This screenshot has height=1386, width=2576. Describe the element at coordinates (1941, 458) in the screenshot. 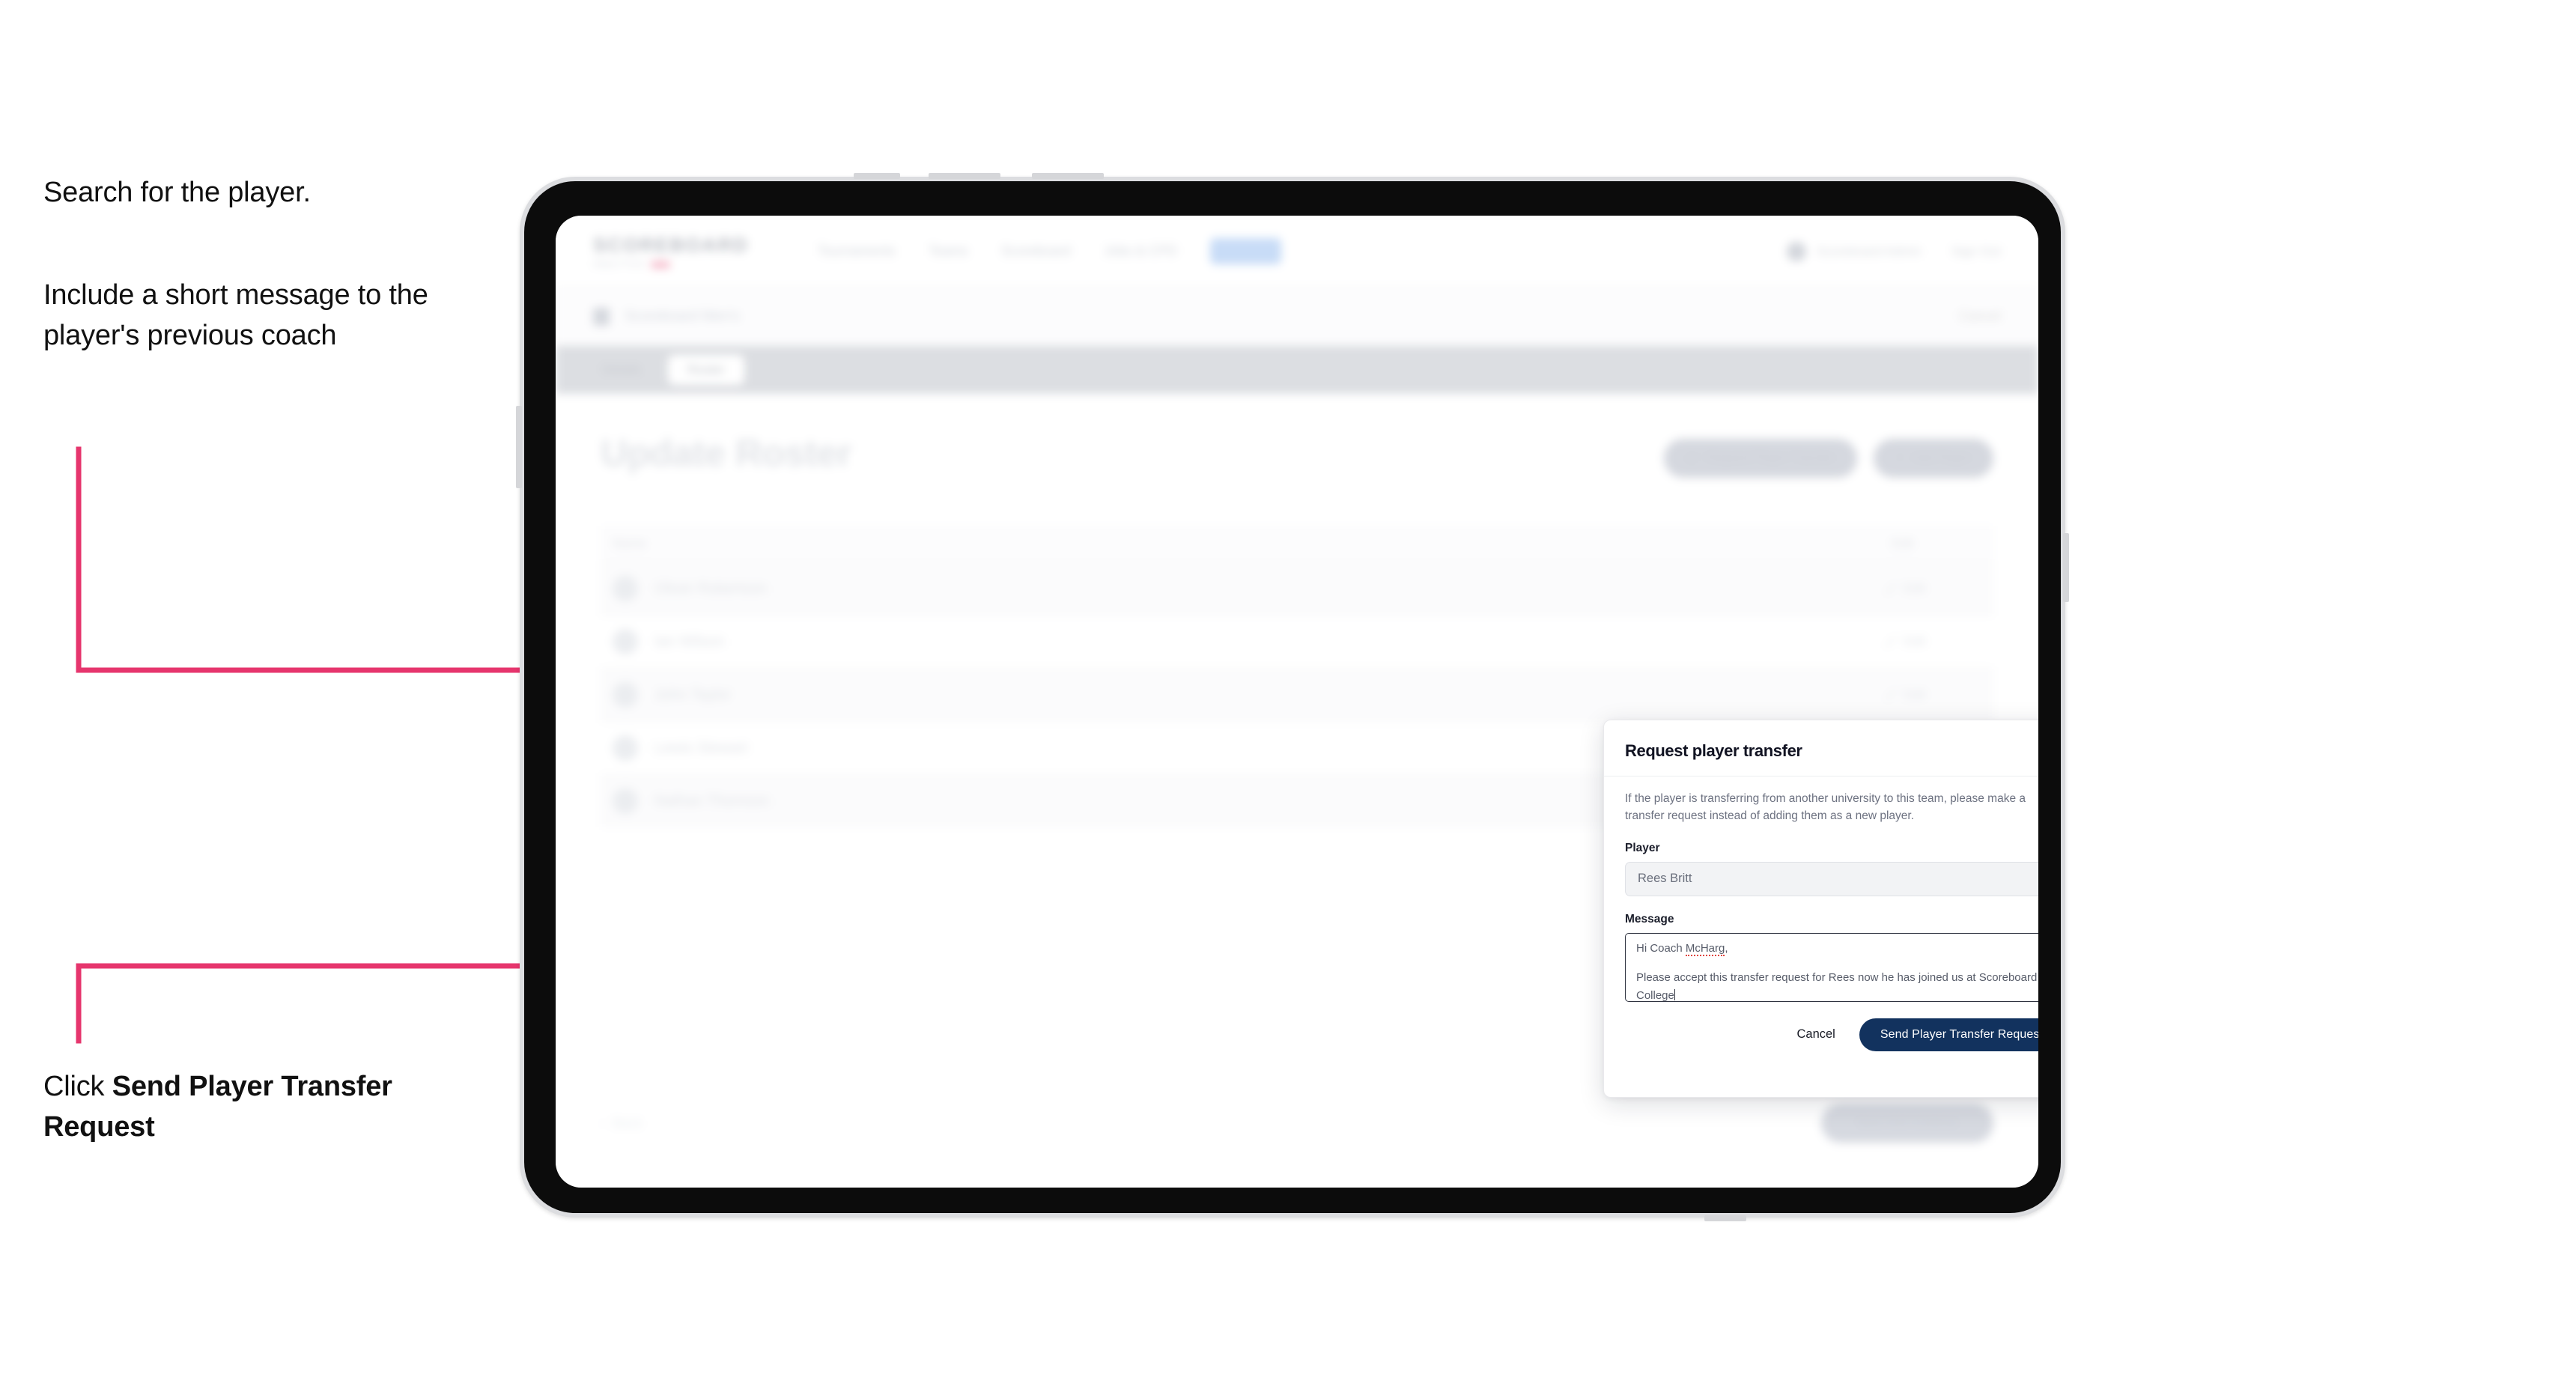

I see `add-player-label: Add Player` at that location.